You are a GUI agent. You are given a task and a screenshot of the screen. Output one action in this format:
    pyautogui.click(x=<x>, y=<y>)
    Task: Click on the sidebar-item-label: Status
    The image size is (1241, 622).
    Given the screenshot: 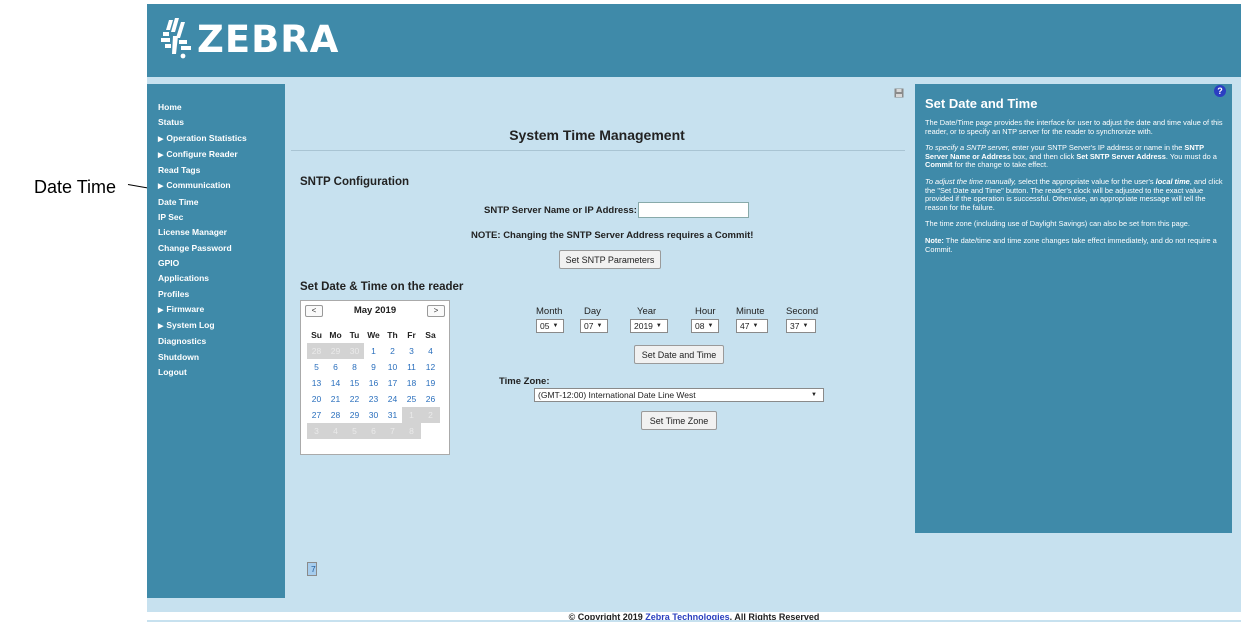 What is the action you would take?
    pyautogui.click(x=171, y=122)
    